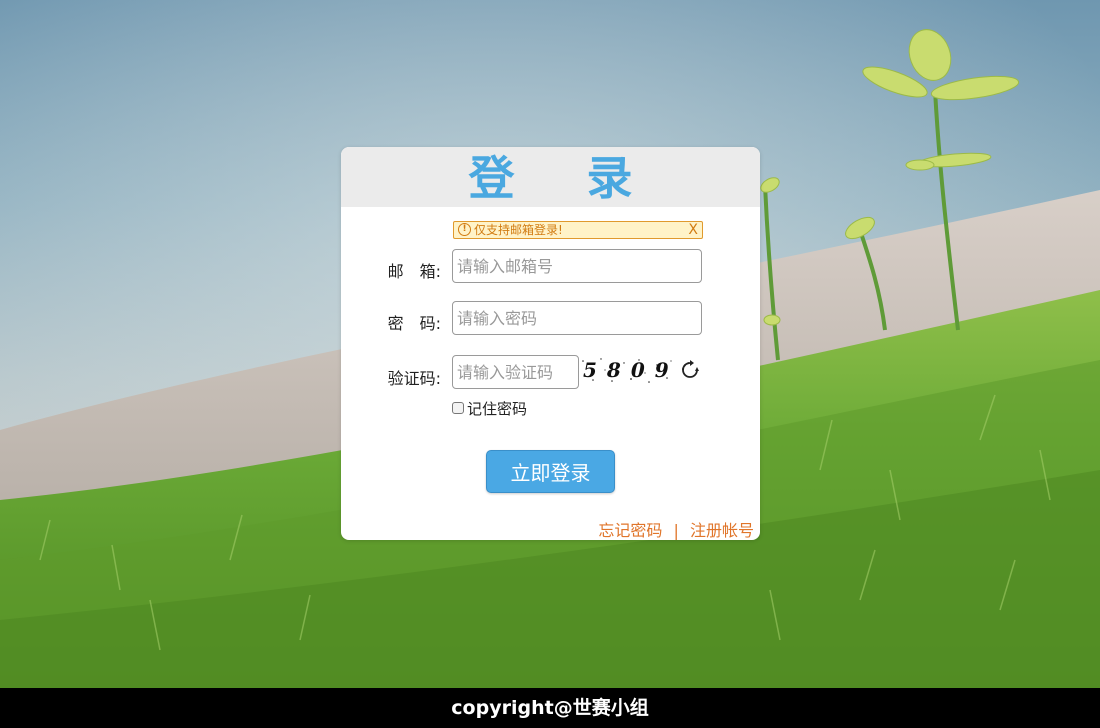 The height and width of the screenshot is (728, 1100). I want to click on notice-text: 仅支持邮箱登录!, so click(518, 230).